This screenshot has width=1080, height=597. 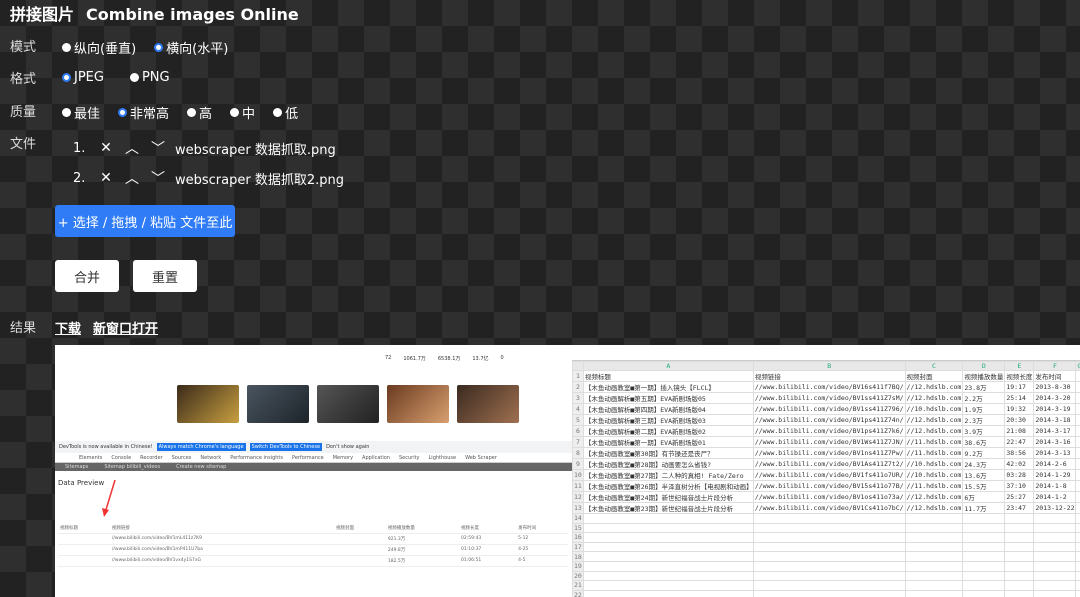 What do you see at coordinates (829, 409) in the screenshot?
I see `cell: //www.bilibili.com/video/BV1ss411Z796/` at bounding box center [829, 409].